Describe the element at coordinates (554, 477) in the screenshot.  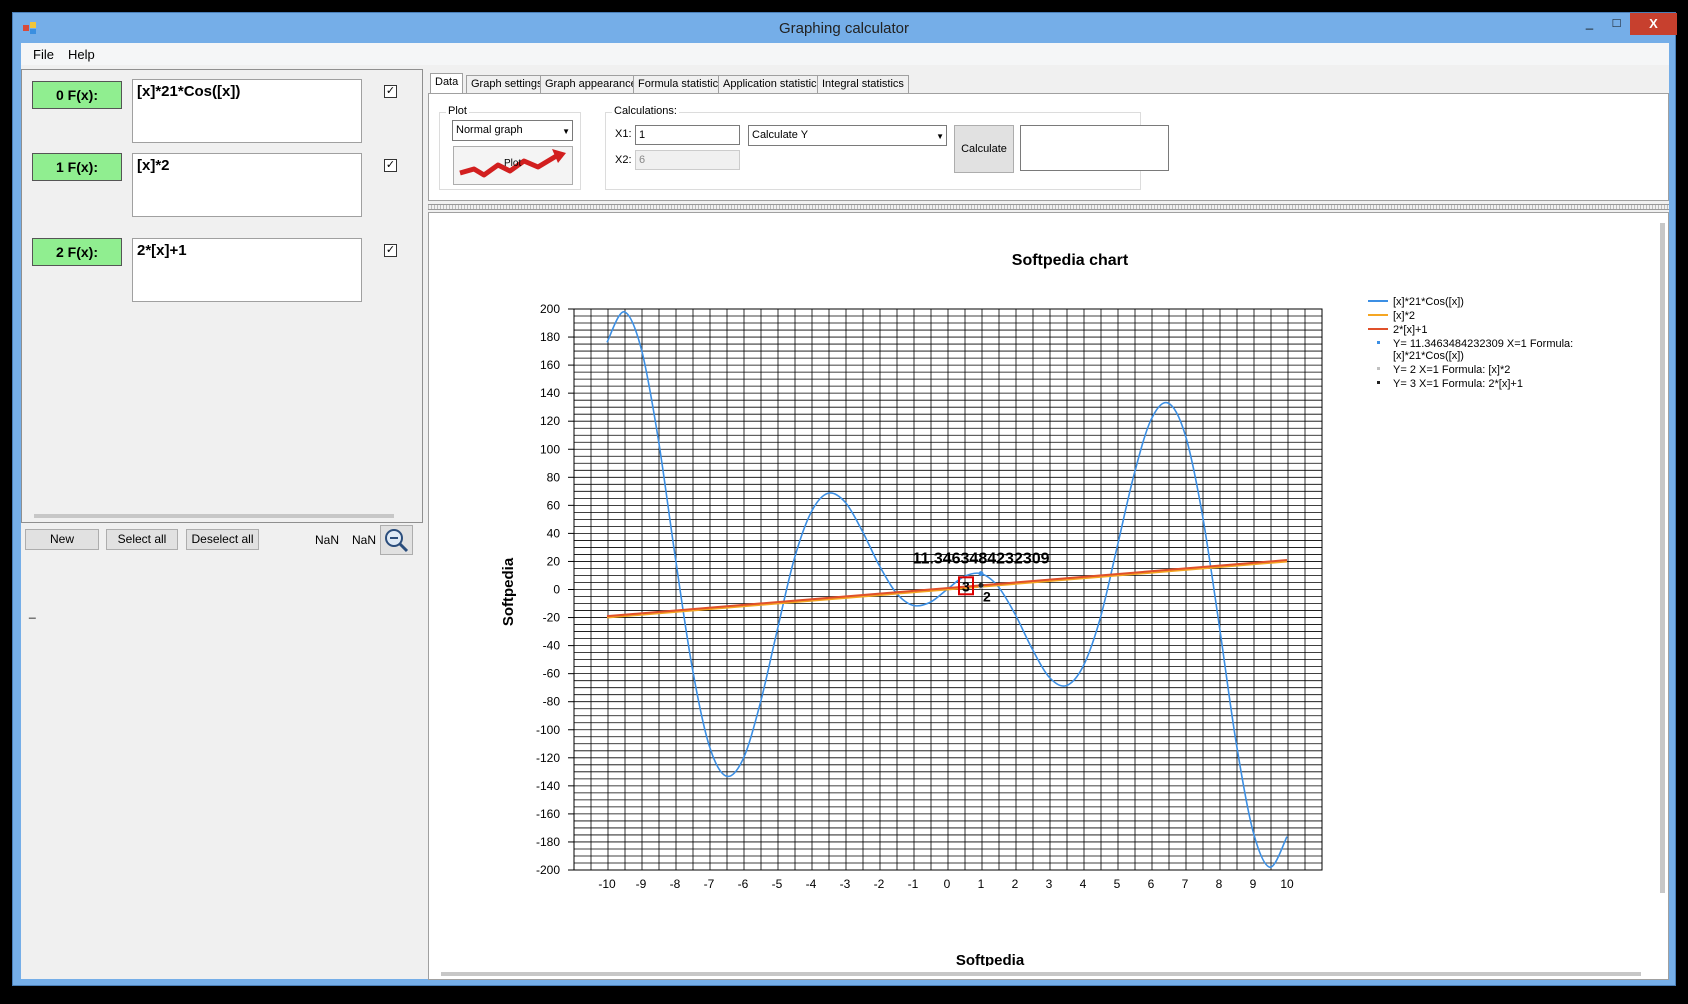
I see `y-tick-label: 80` at that location.